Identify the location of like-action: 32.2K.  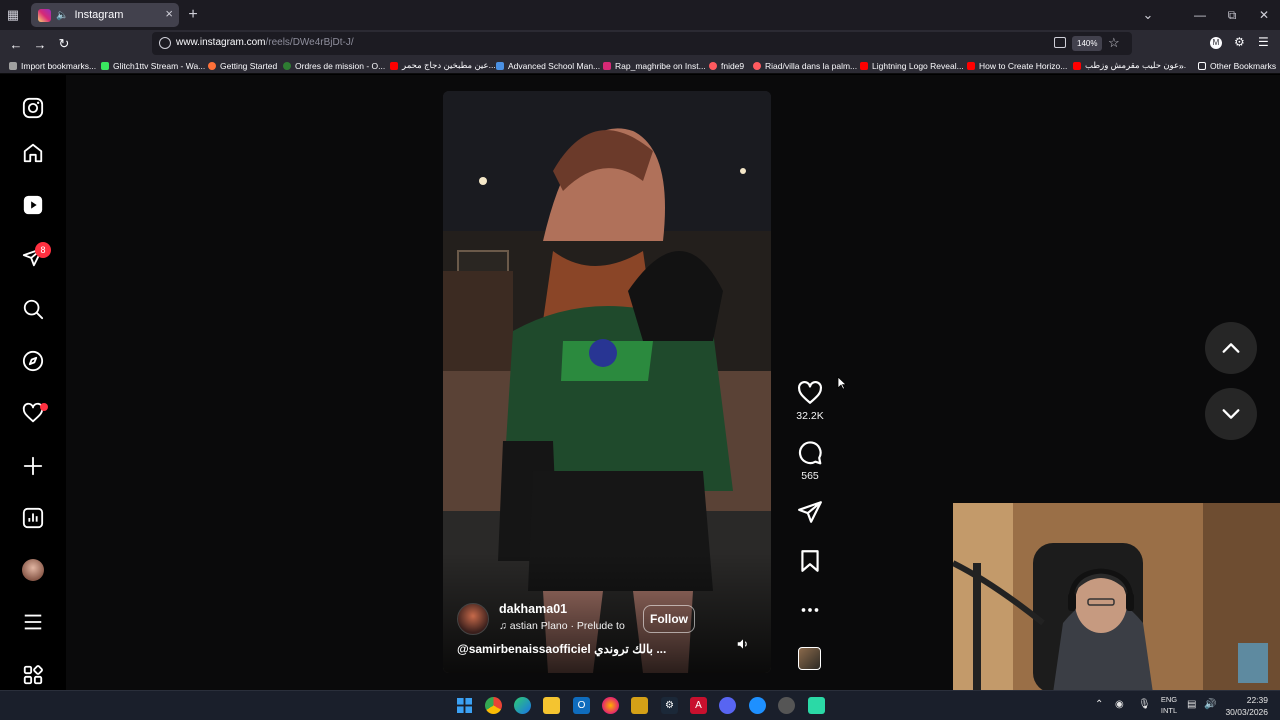
(810, 401).